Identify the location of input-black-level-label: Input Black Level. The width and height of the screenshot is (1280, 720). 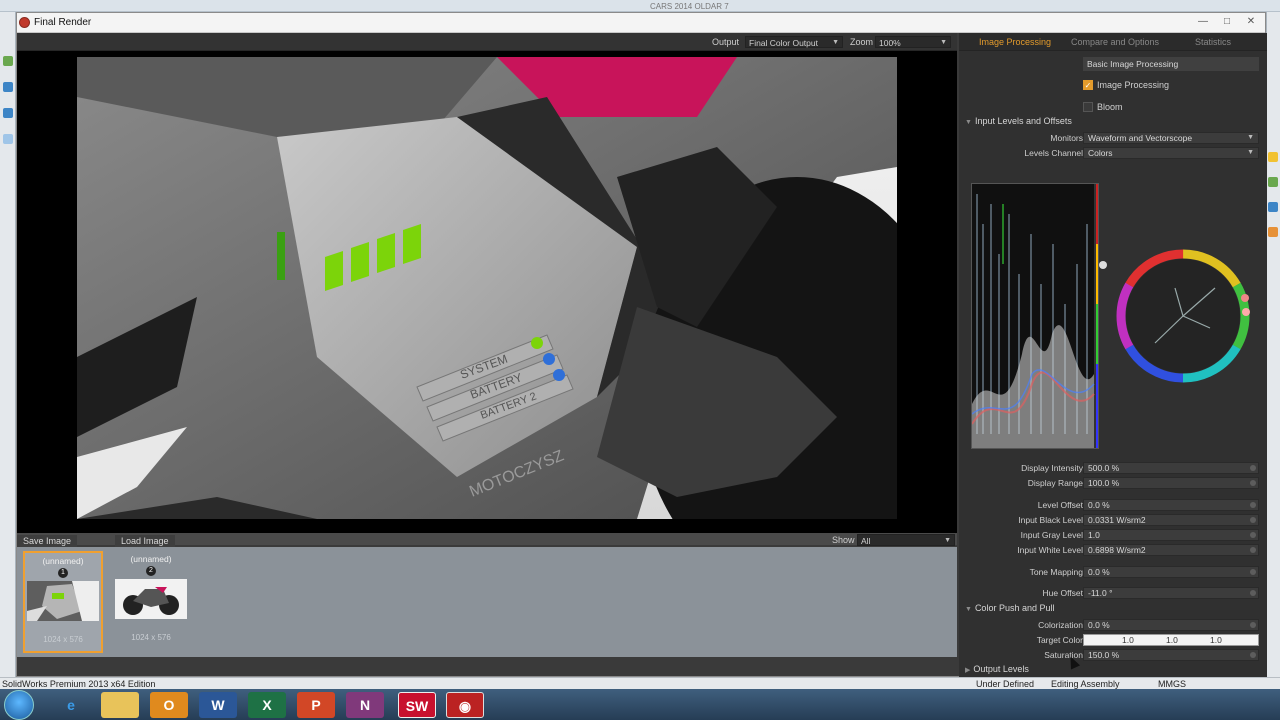
(1050, 520).